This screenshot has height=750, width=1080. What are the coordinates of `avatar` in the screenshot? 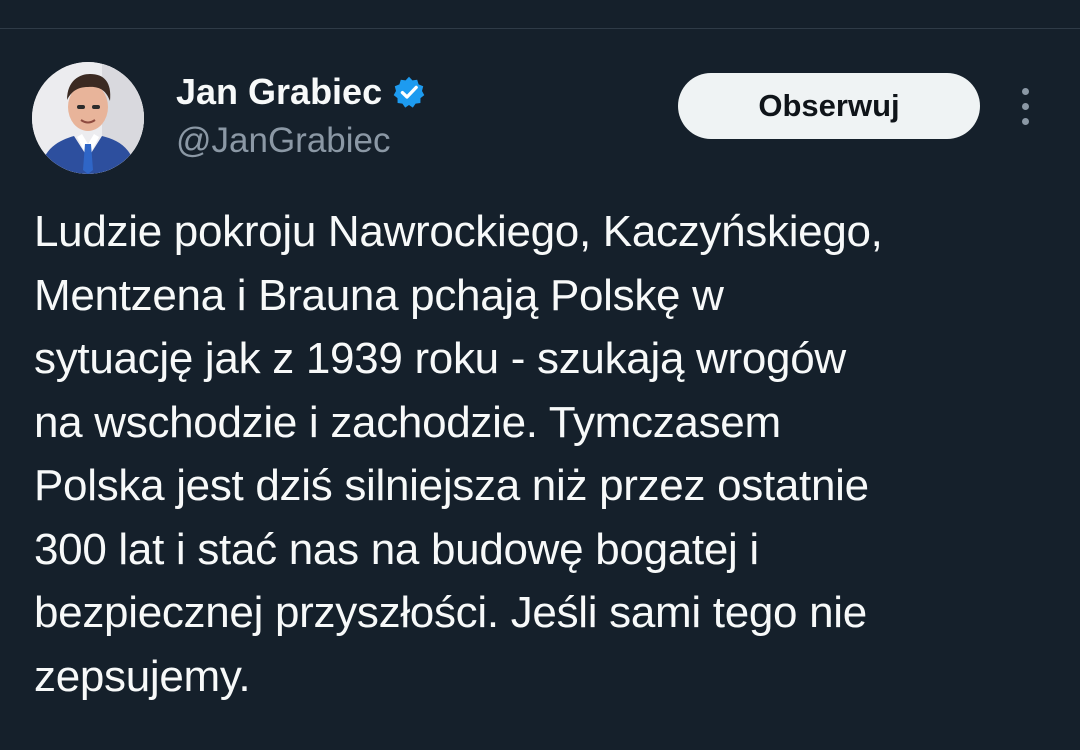 It's located at (88, 118).